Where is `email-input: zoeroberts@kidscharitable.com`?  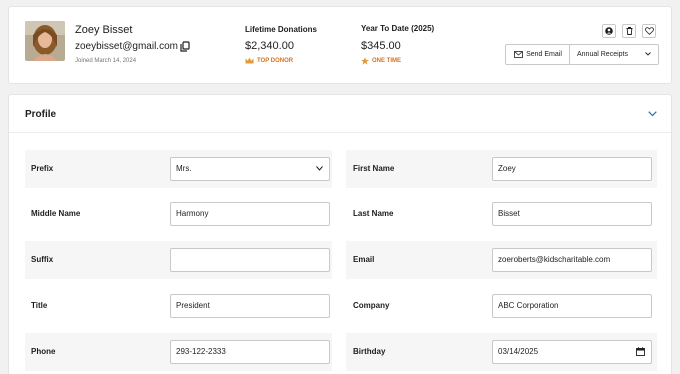
email-input: zoeroberts@kidscharitable.com is located at coordinates (572, 260).